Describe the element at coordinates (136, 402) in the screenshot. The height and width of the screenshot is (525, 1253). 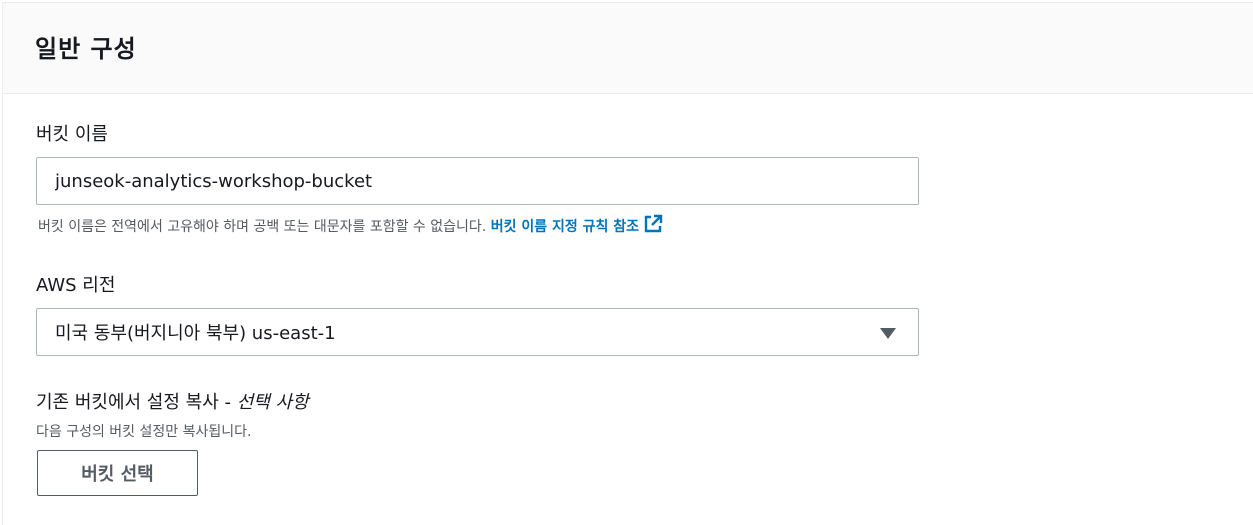
I see `copy-settings-label-text: 기존 버킷에서 설정 복사 -` at that location.